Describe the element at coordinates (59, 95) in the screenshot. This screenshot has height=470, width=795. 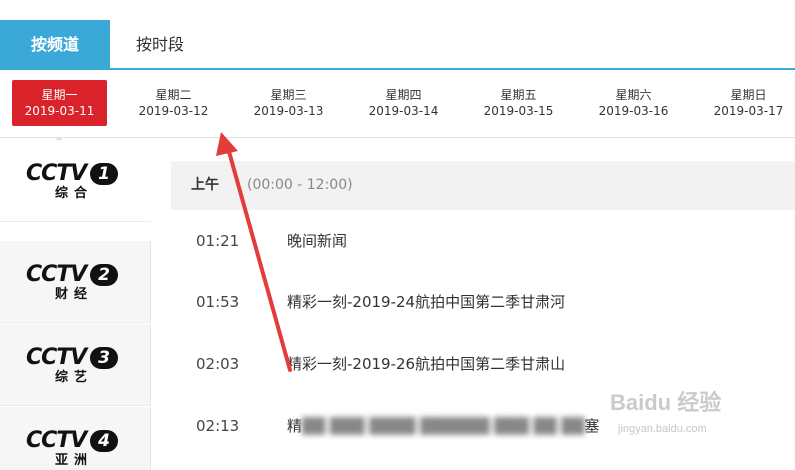
I see `day-weekday: 星期一` at that location.